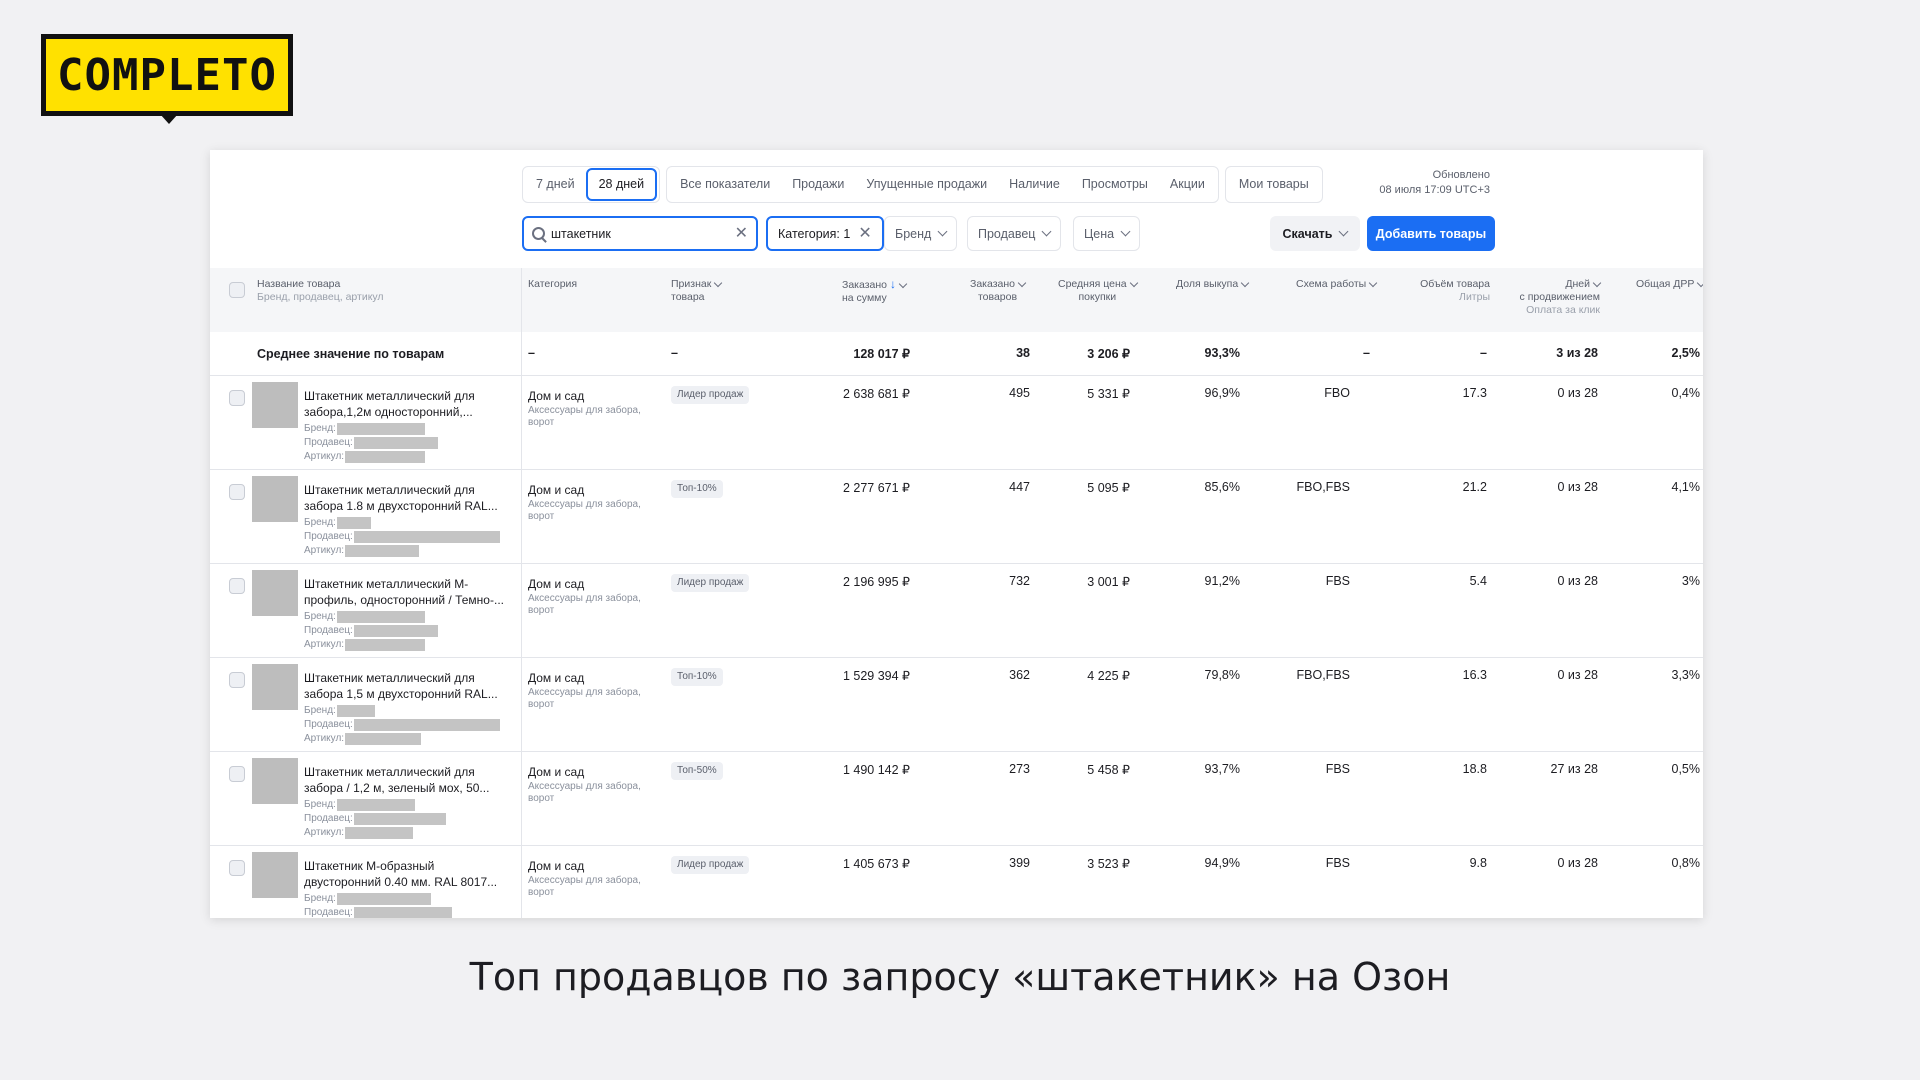 The width and height of the screenshot is (1920, 1080). I want to click on price-filter: Цена, so click(1107, 233).